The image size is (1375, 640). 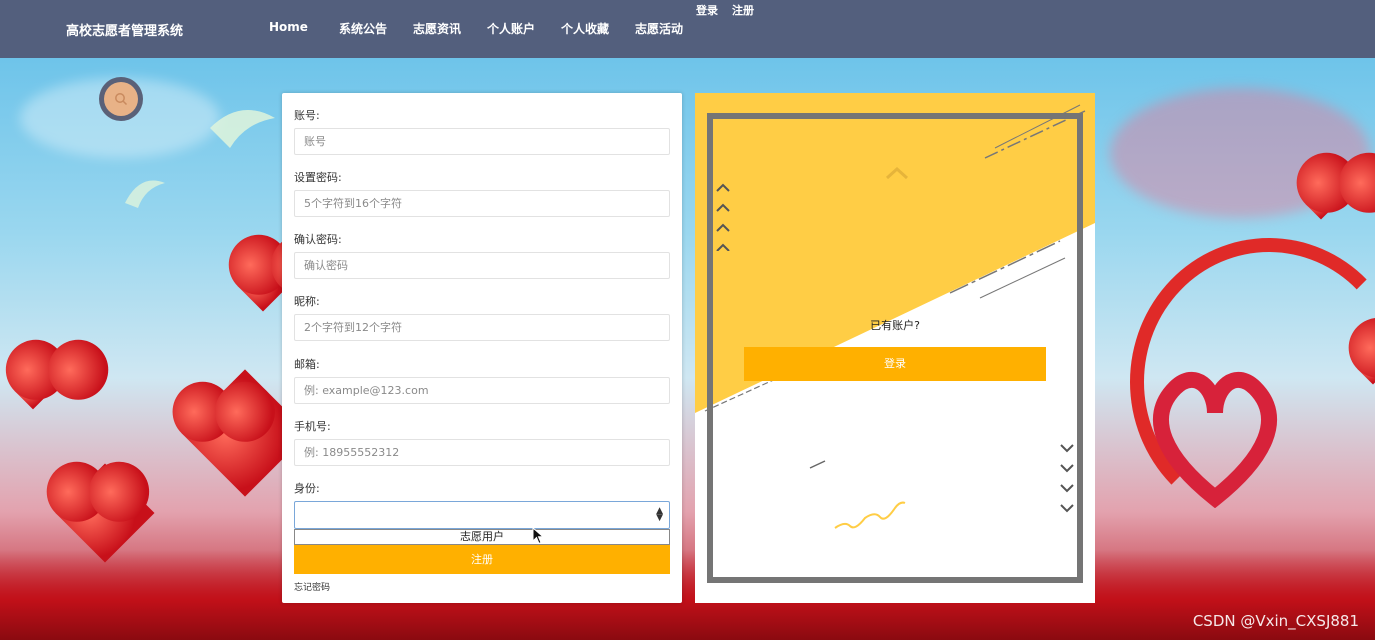 What do you see at coordinates (1067, 478) in the screenshot?
I see `chevrons-down-icon` at bounding box center [1067, 478].